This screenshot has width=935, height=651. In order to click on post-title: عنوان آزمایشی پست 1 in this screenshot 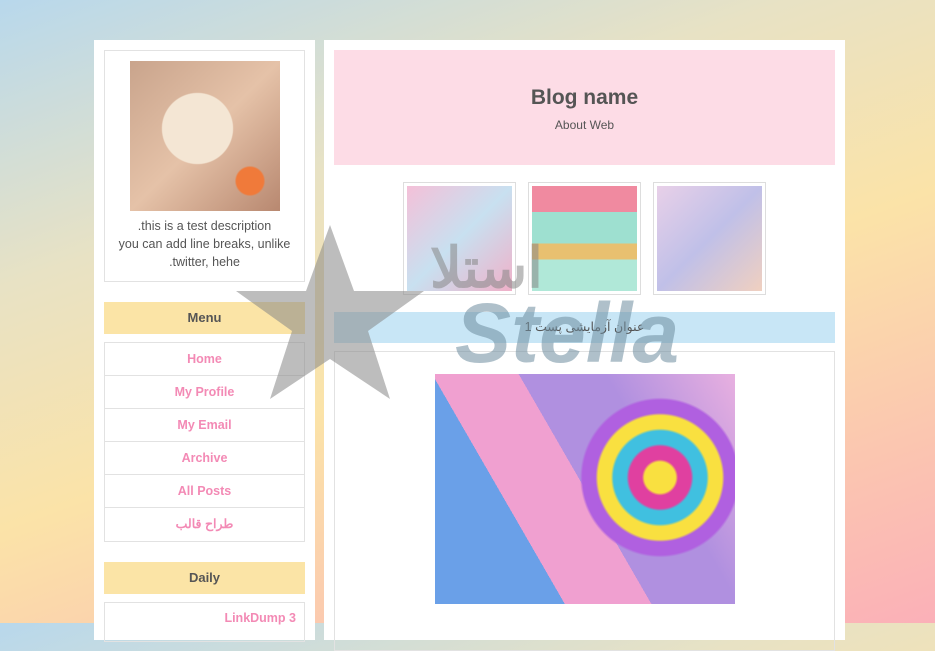, I will do `click(584, 327)`.